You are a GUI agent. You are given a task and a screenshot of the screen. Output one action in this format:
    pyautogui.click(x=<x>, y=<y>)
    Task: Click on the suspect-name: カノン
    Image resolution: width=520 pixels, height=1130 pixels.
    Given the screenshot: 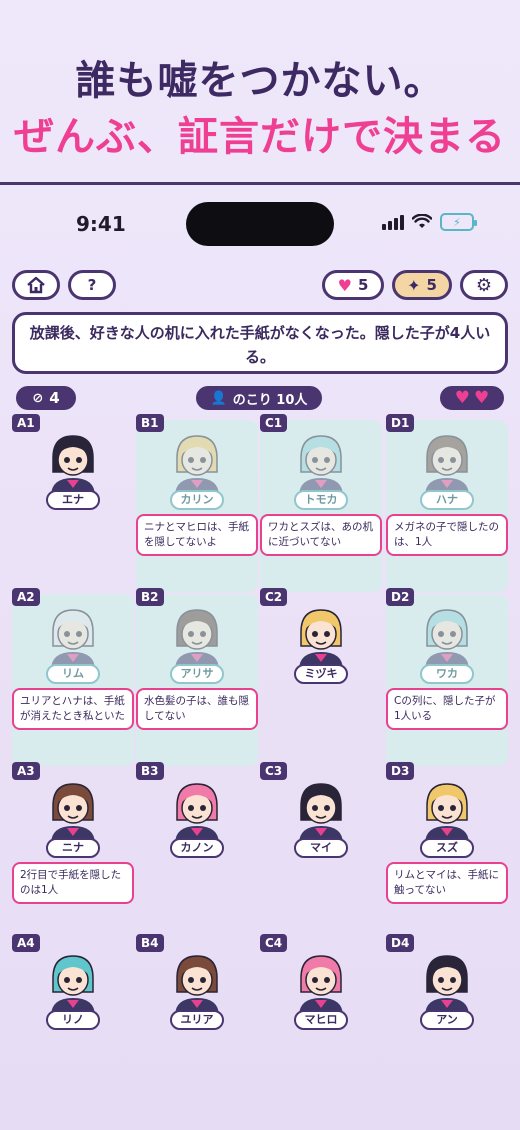 What is the action you would take?
    pyautogui.click(x=197, y=848)
    